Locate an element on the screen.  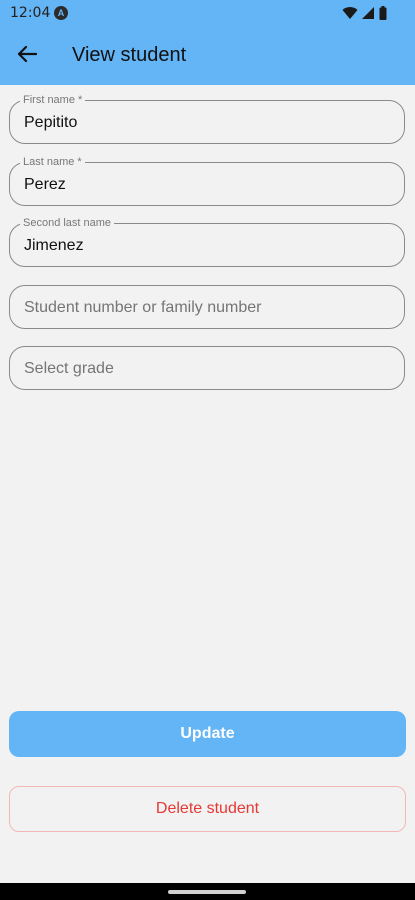
battery-icon is located at coordinates (383, 13).